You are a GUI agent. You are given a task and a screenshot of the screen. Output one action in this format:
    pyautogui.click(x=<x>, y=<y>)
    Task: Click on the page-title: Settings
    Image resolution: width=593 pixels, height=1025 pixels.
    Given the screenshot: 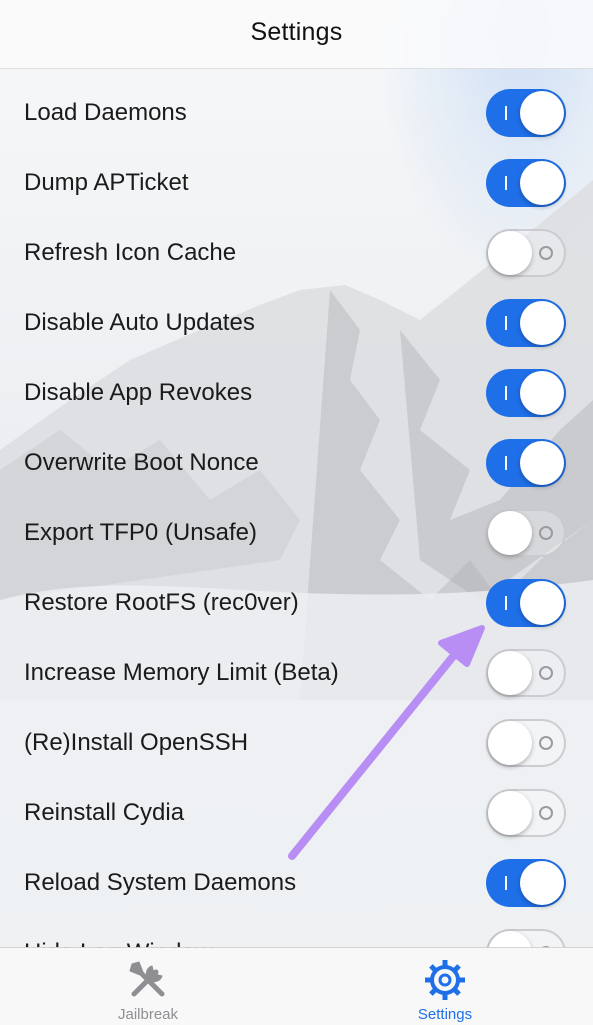 What is the action you would take?
    pyautogui.click(x=296, y=32)
    